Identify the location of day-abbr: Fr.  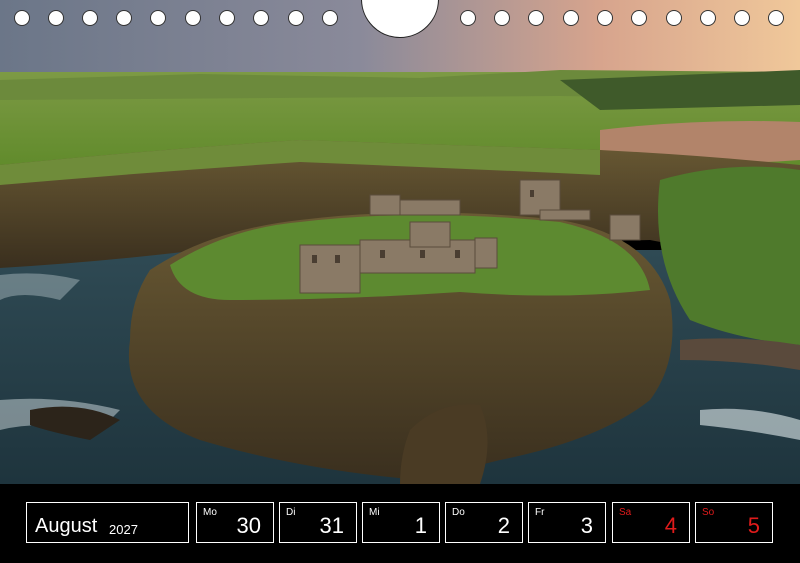
(540, 512).